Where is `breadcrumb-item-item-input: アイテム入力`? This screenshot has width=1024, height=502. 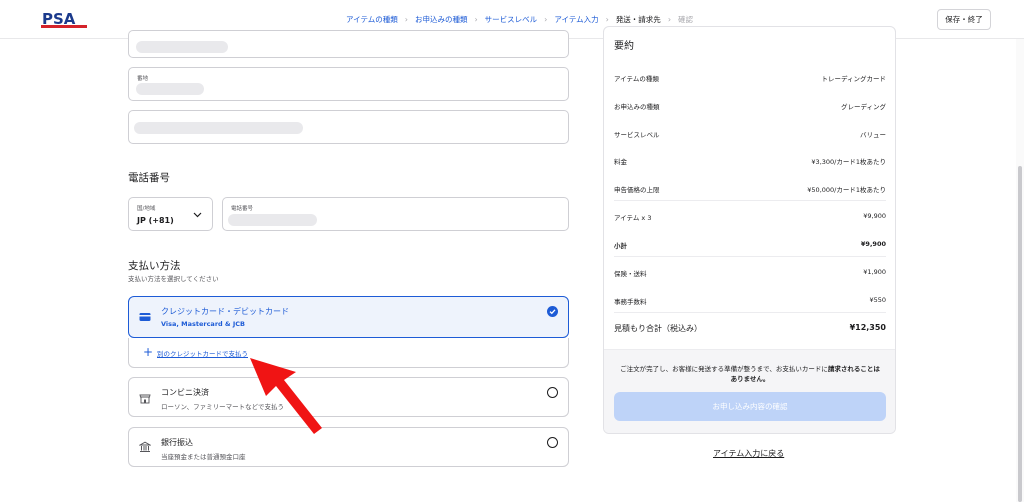 breadcrumb-item-item-input: アイテム入力 is located at coordinates (576, 19).